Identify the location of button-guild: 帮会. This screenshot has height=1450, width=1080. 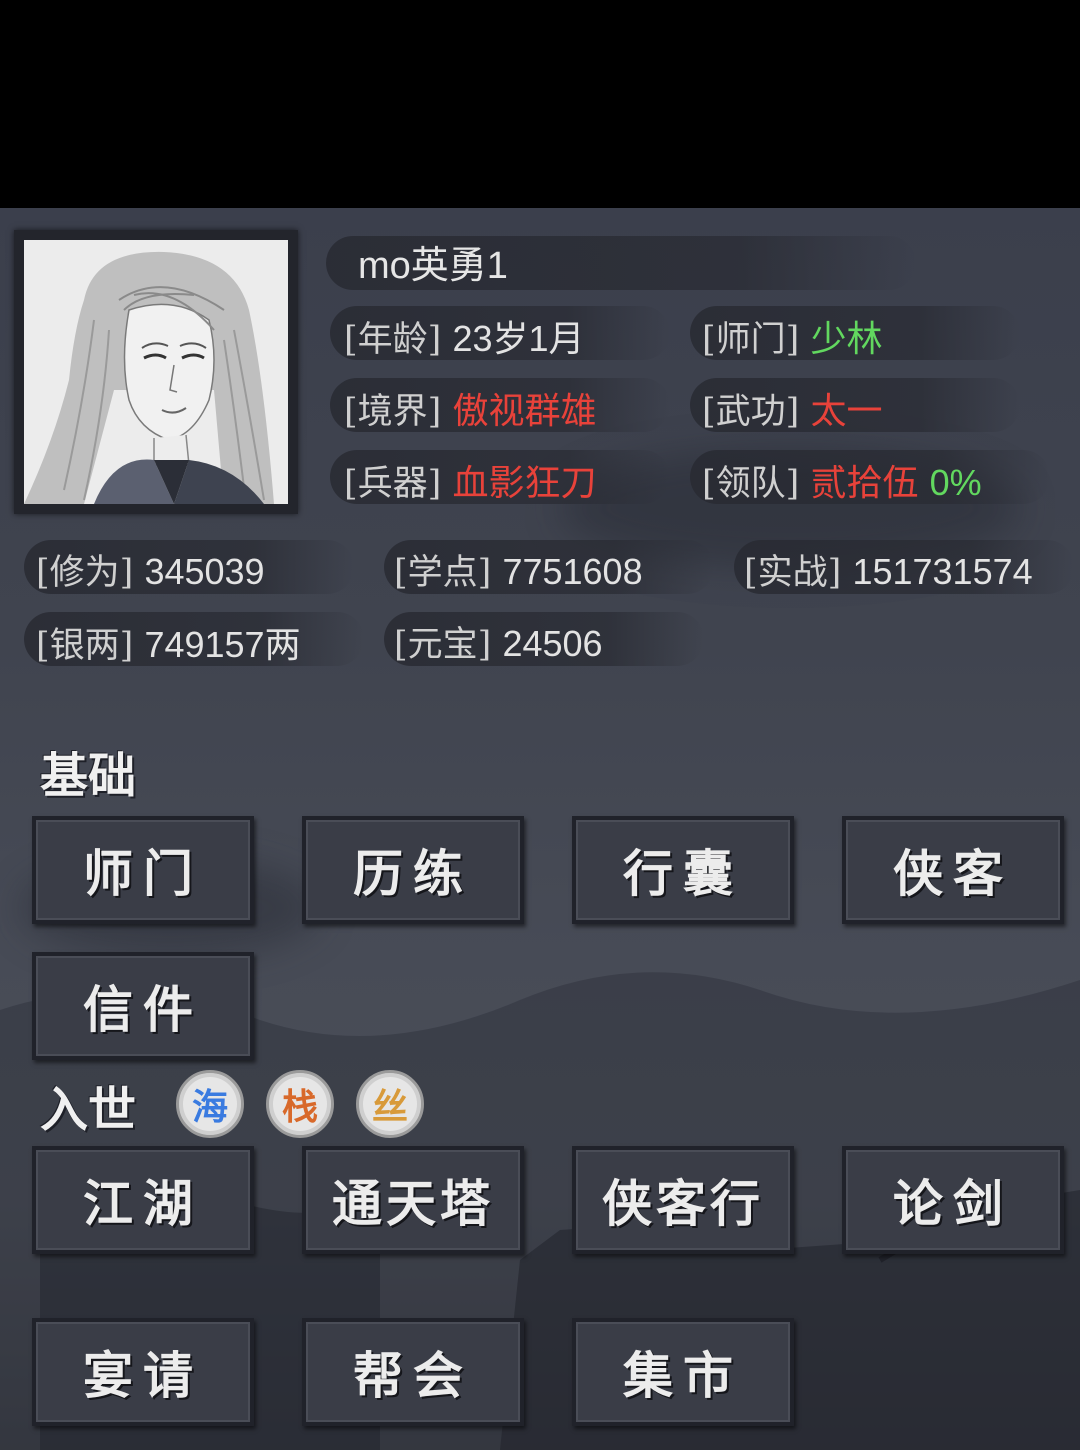
(413, 1372).